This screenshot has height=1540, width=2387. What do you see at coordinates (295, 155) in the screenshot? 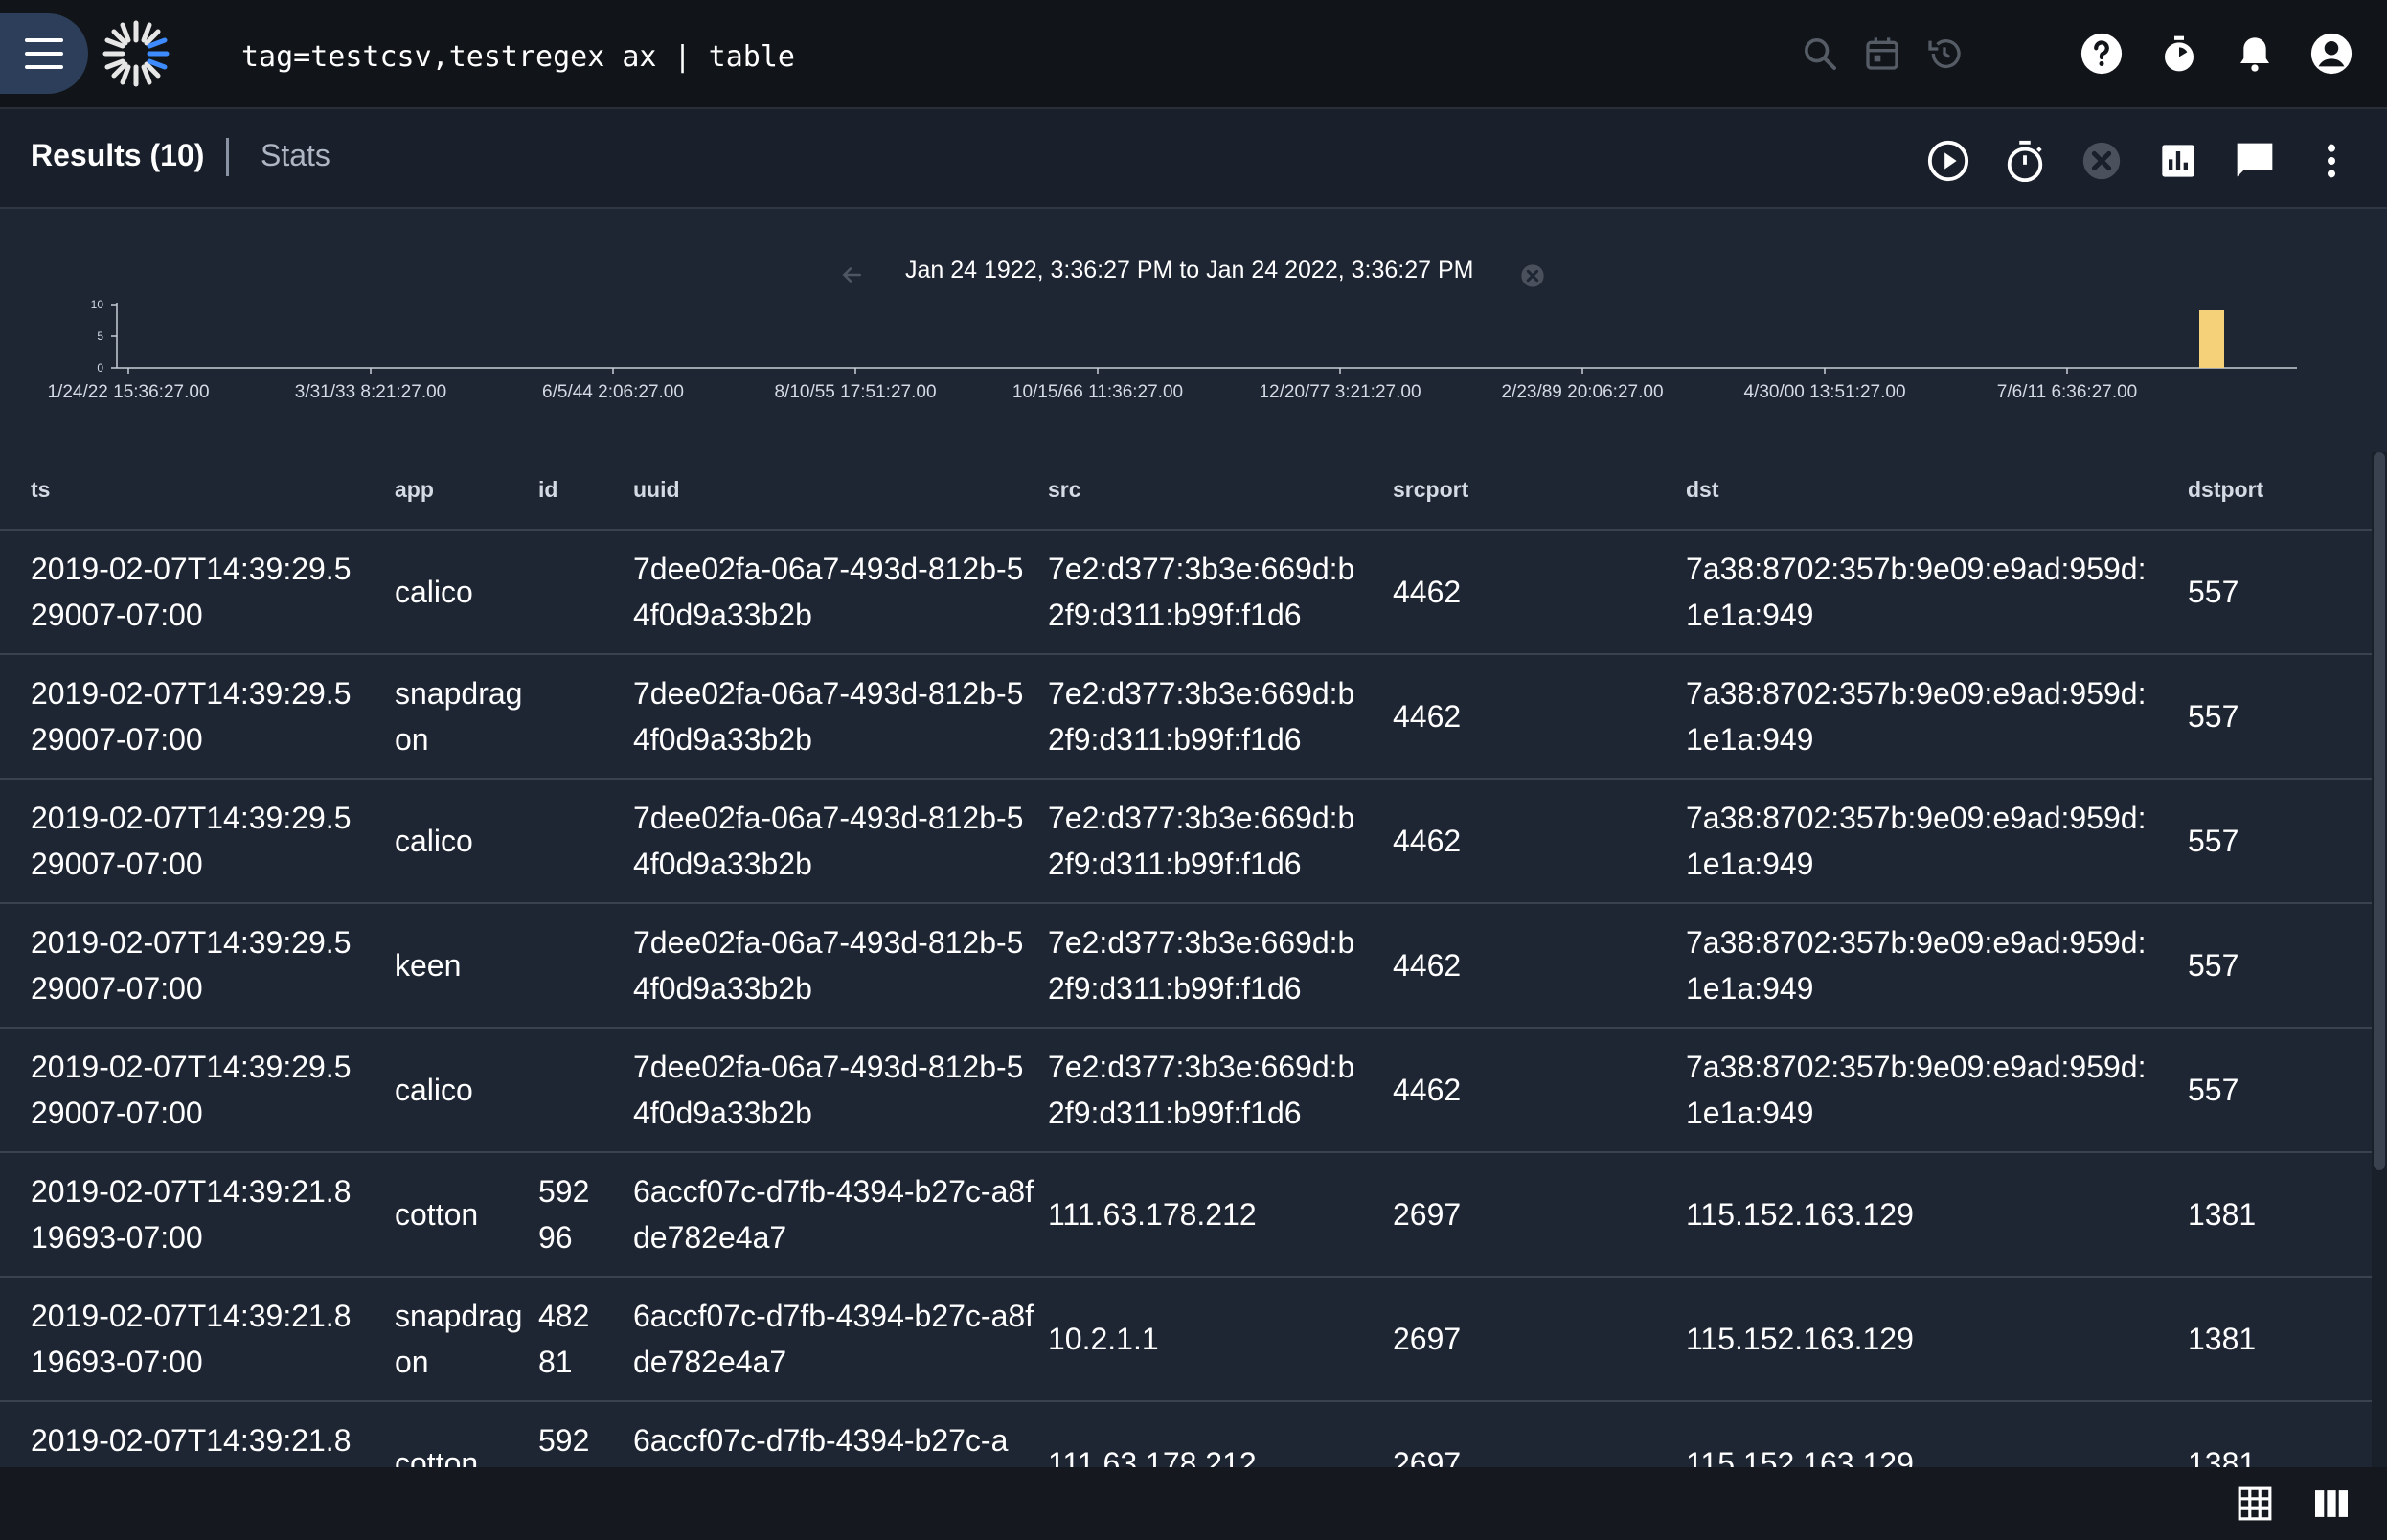
I see `tab-stats: Stats` at bounding box center [295, 155].